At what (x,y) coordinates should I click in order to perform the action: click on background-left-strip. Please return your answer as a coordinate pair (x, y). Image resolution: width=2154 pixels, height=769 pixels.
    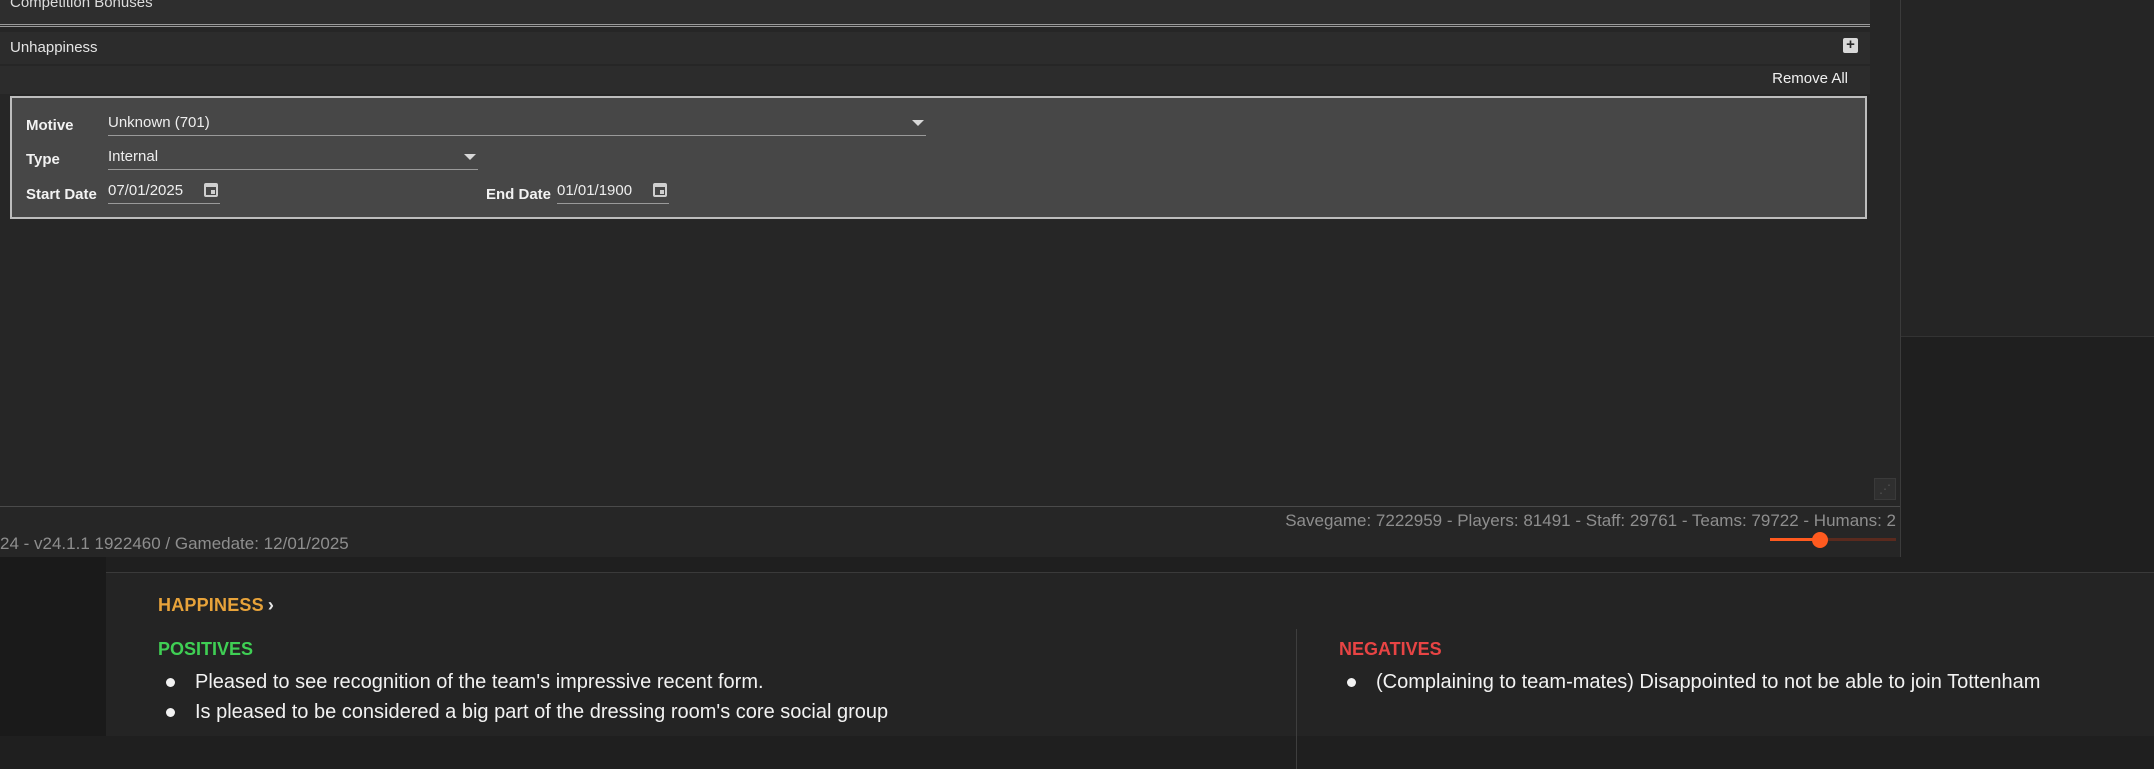
    Looking at the image, I should click on (53, 646).